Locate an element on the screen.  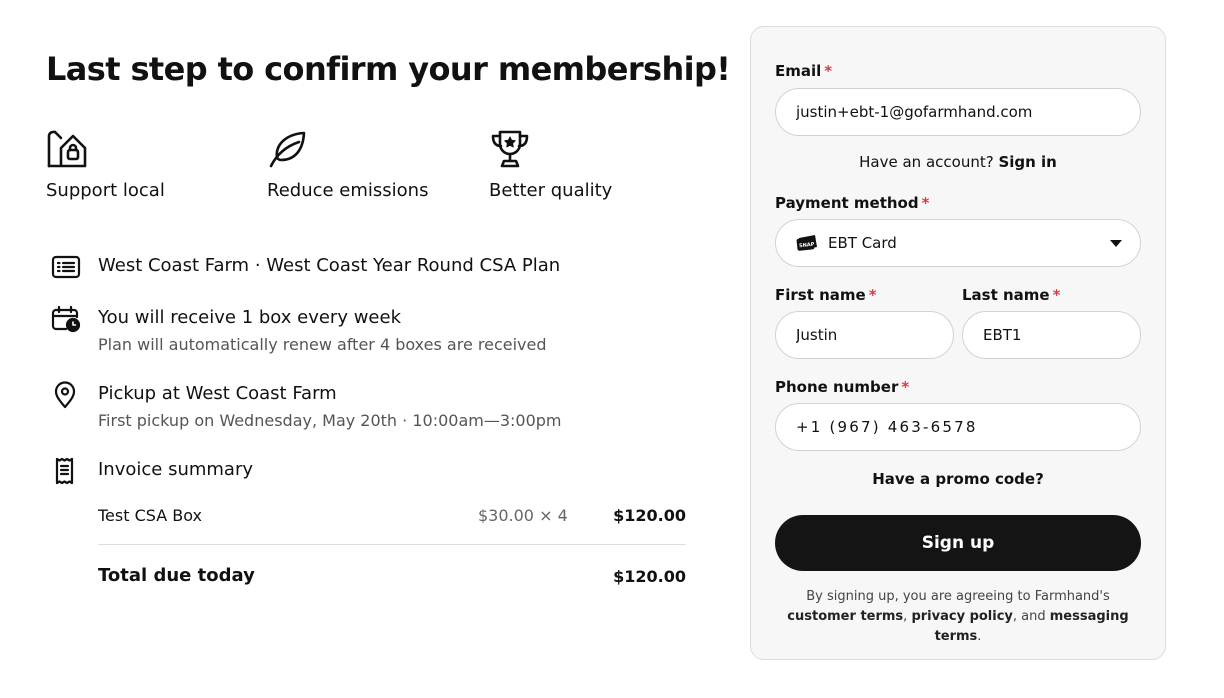
first-name-input is located at coordinates (874, 335).